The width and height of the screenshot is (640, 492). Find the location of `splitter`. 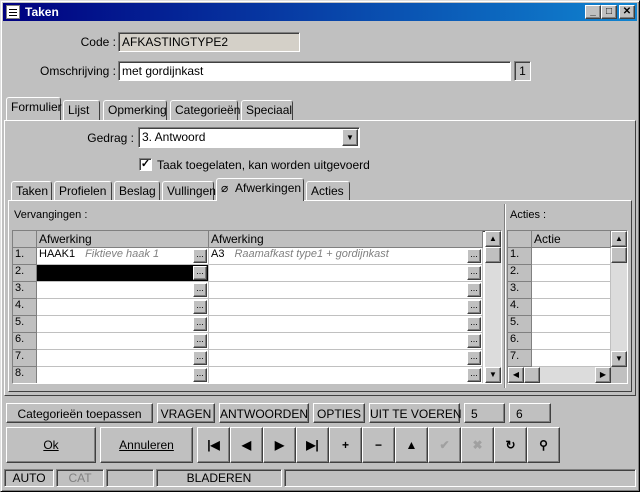

splitter is located at coordinates (505, 296).